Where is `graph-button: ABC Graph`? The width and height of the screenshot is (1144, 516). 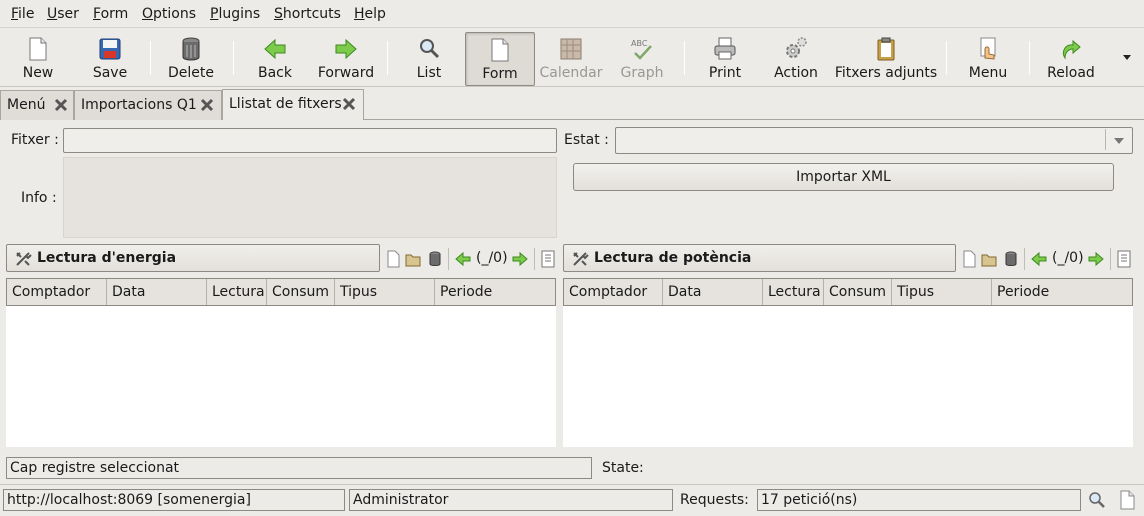
graph-button: ABC Graph is located at coordinates (642, 59).